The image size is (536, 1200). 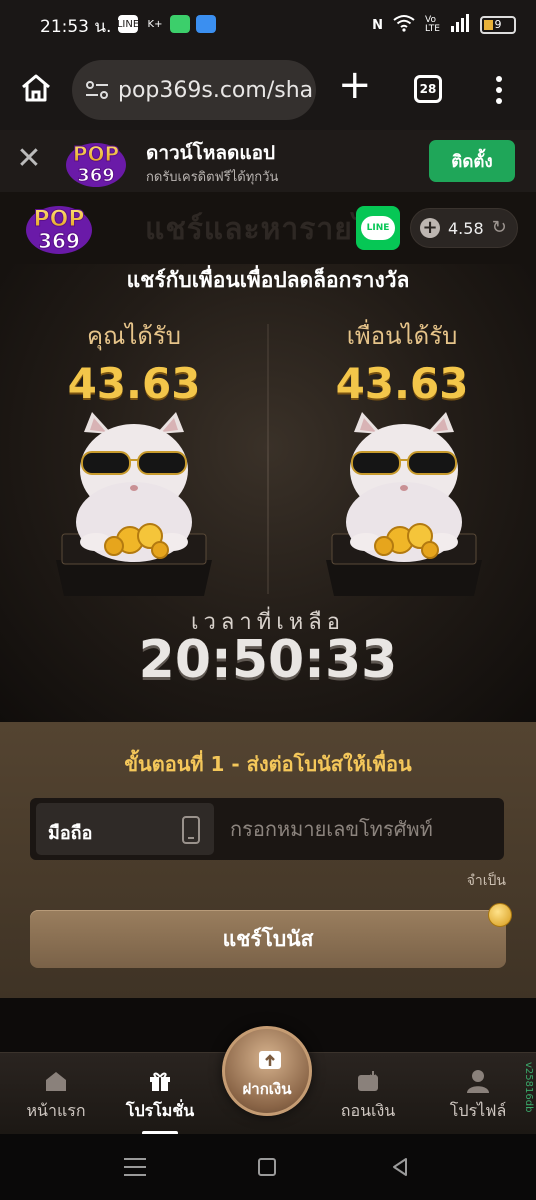 I want to click on status-time: 21:53 น., so click(x=76, y=27).